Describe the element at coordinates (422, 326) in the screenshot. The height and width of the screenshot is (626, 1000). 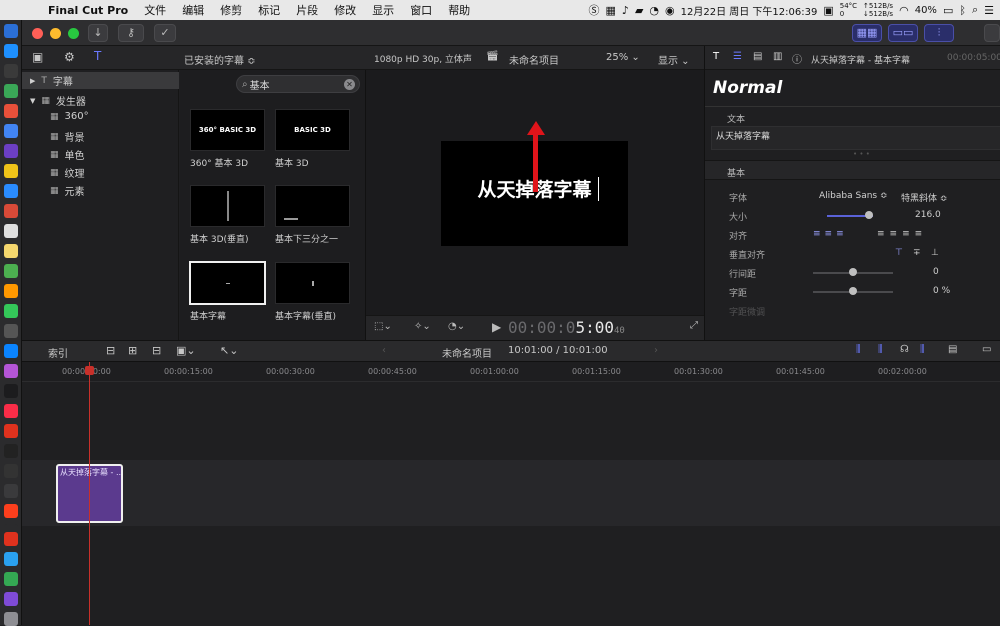
I see `enhance-icon: ✧⌄` at that location.